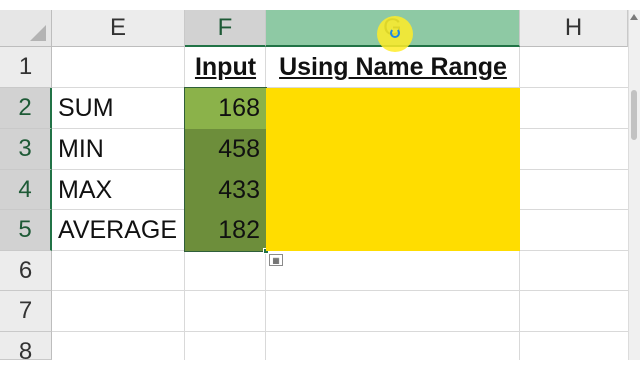 Image resolution: width=640 pixels, height=366 pixels. I want to click on row-header-2: 2, so click(26, 108).